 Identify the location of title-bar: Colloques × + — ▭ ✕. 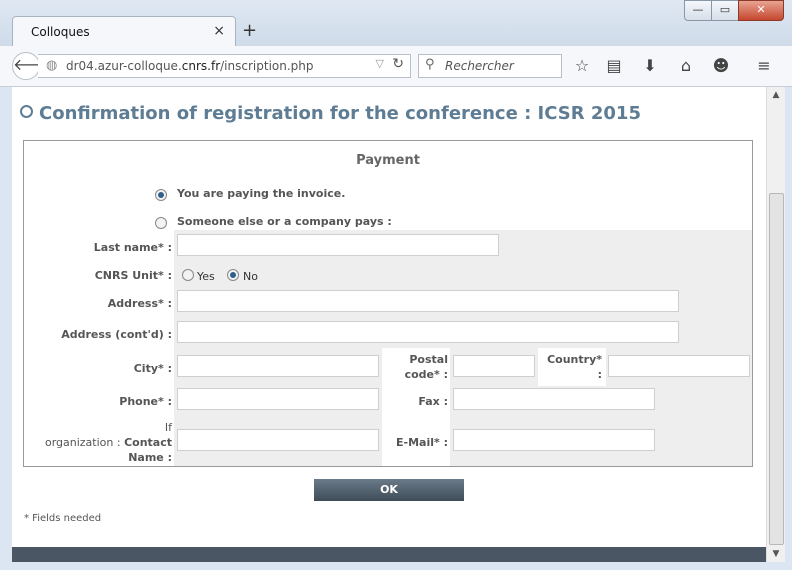
(396, 23).